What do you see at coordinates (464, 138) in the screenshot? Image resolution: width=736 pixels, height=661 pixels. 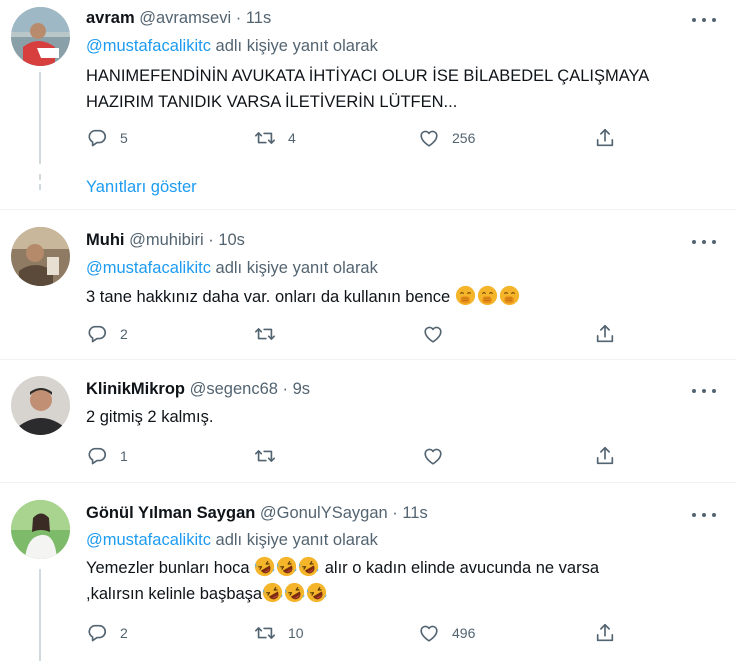 I see `like-count: 256` at bounding box center [464, 138].